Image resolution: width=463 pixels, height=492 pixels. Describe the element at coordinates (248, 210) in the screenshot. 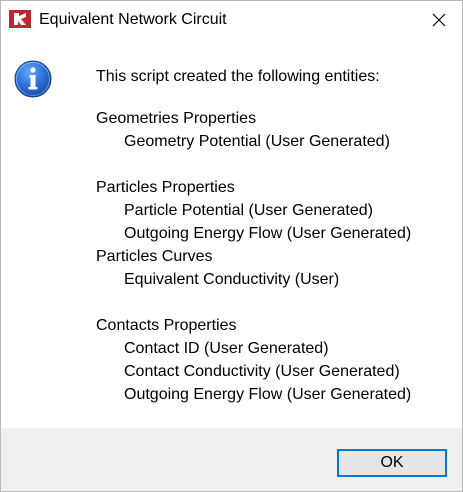

I see `entity-item: Particle Potential (User Generated)` at that location.